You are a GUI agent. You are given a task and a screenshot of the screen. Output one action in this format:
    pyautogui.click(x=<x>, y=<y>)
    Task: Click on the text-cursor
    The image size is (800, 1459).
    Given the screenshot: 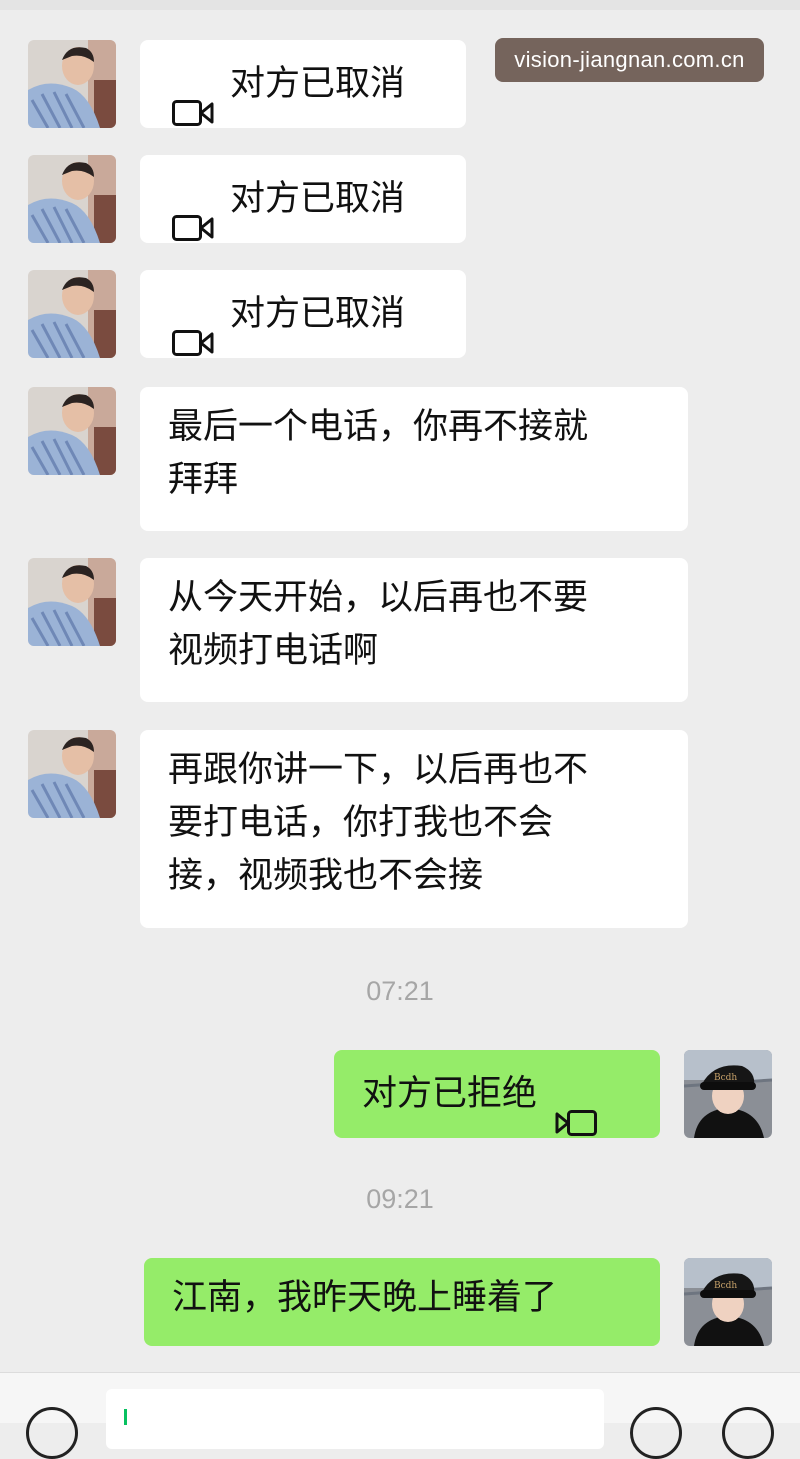 What is the action you would take?
    pyautogui.click(x=125, y=1417)
    